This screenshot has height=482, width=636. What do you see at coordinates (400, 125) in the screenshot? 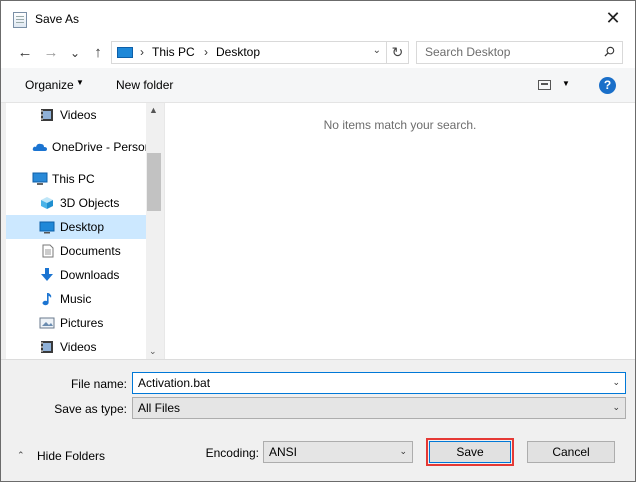
I see `empty-message: No items match your search.` at bounding box center [400, 125].